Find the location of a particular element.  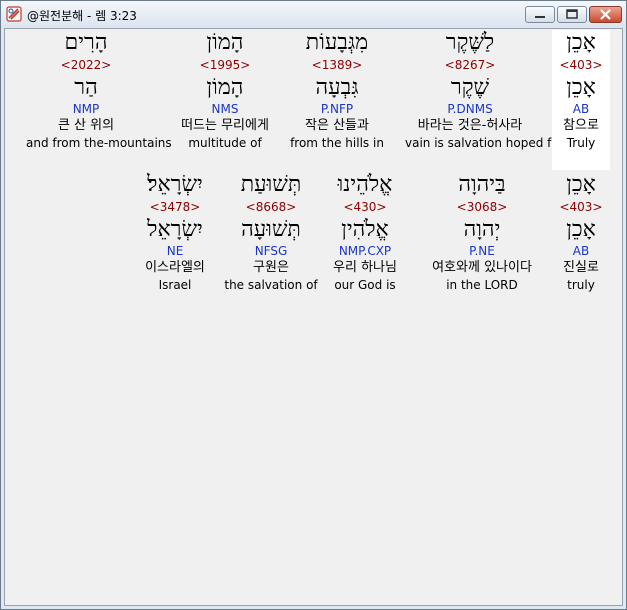

grammar-code: P.DNMS is located at coordinates (470, 109).